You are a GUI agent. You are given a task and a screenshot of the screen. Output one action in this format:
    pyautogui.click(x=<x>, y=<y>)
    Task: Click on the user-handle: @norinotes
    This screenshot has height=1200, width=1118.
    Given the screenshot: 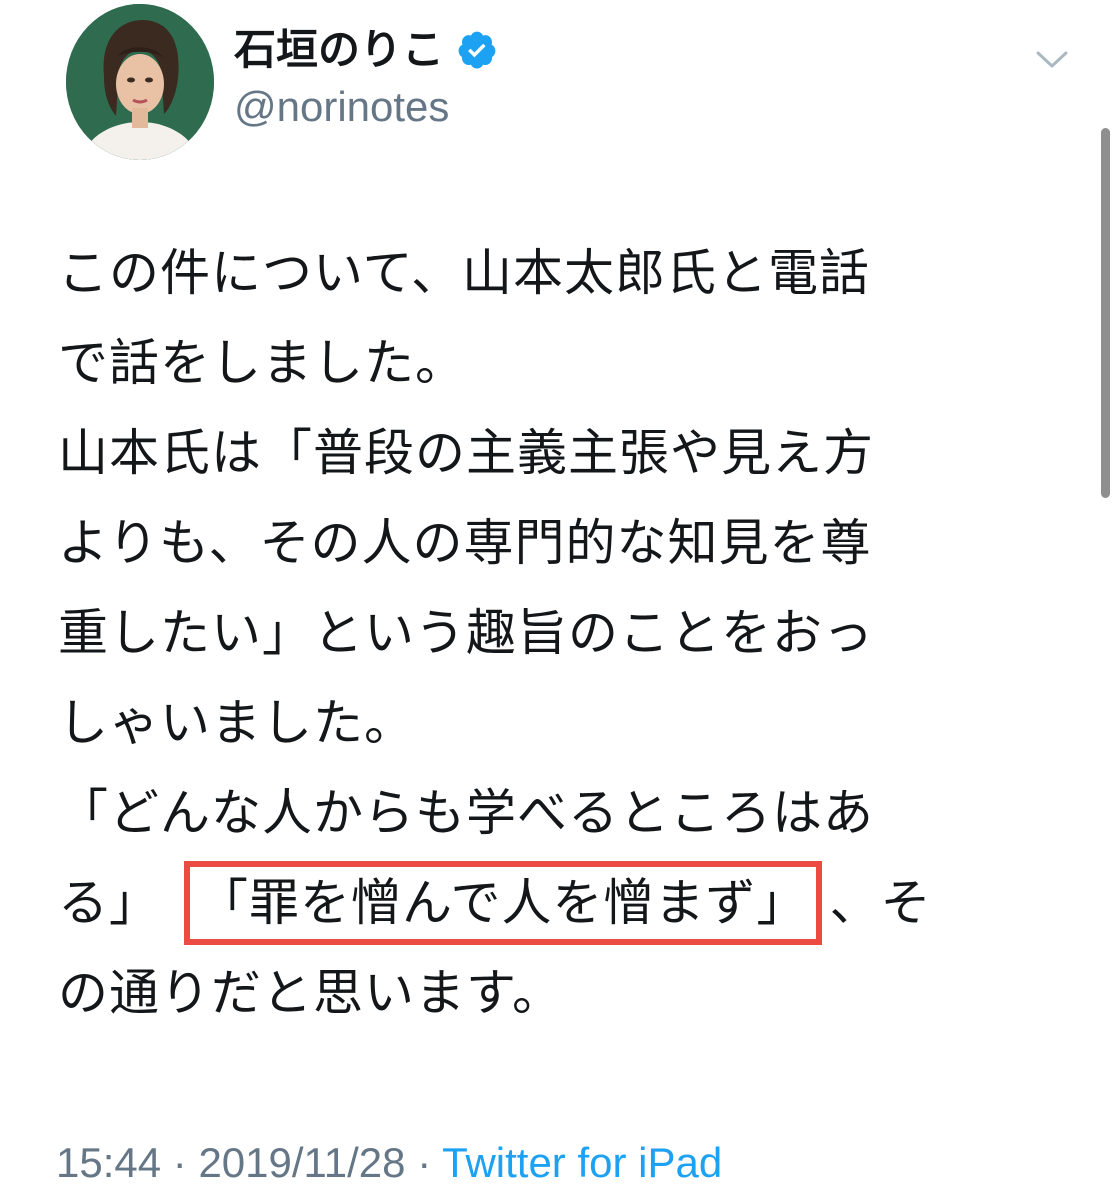 What is the action you would take?
    pyautogui.click(x=341, y=107)
    